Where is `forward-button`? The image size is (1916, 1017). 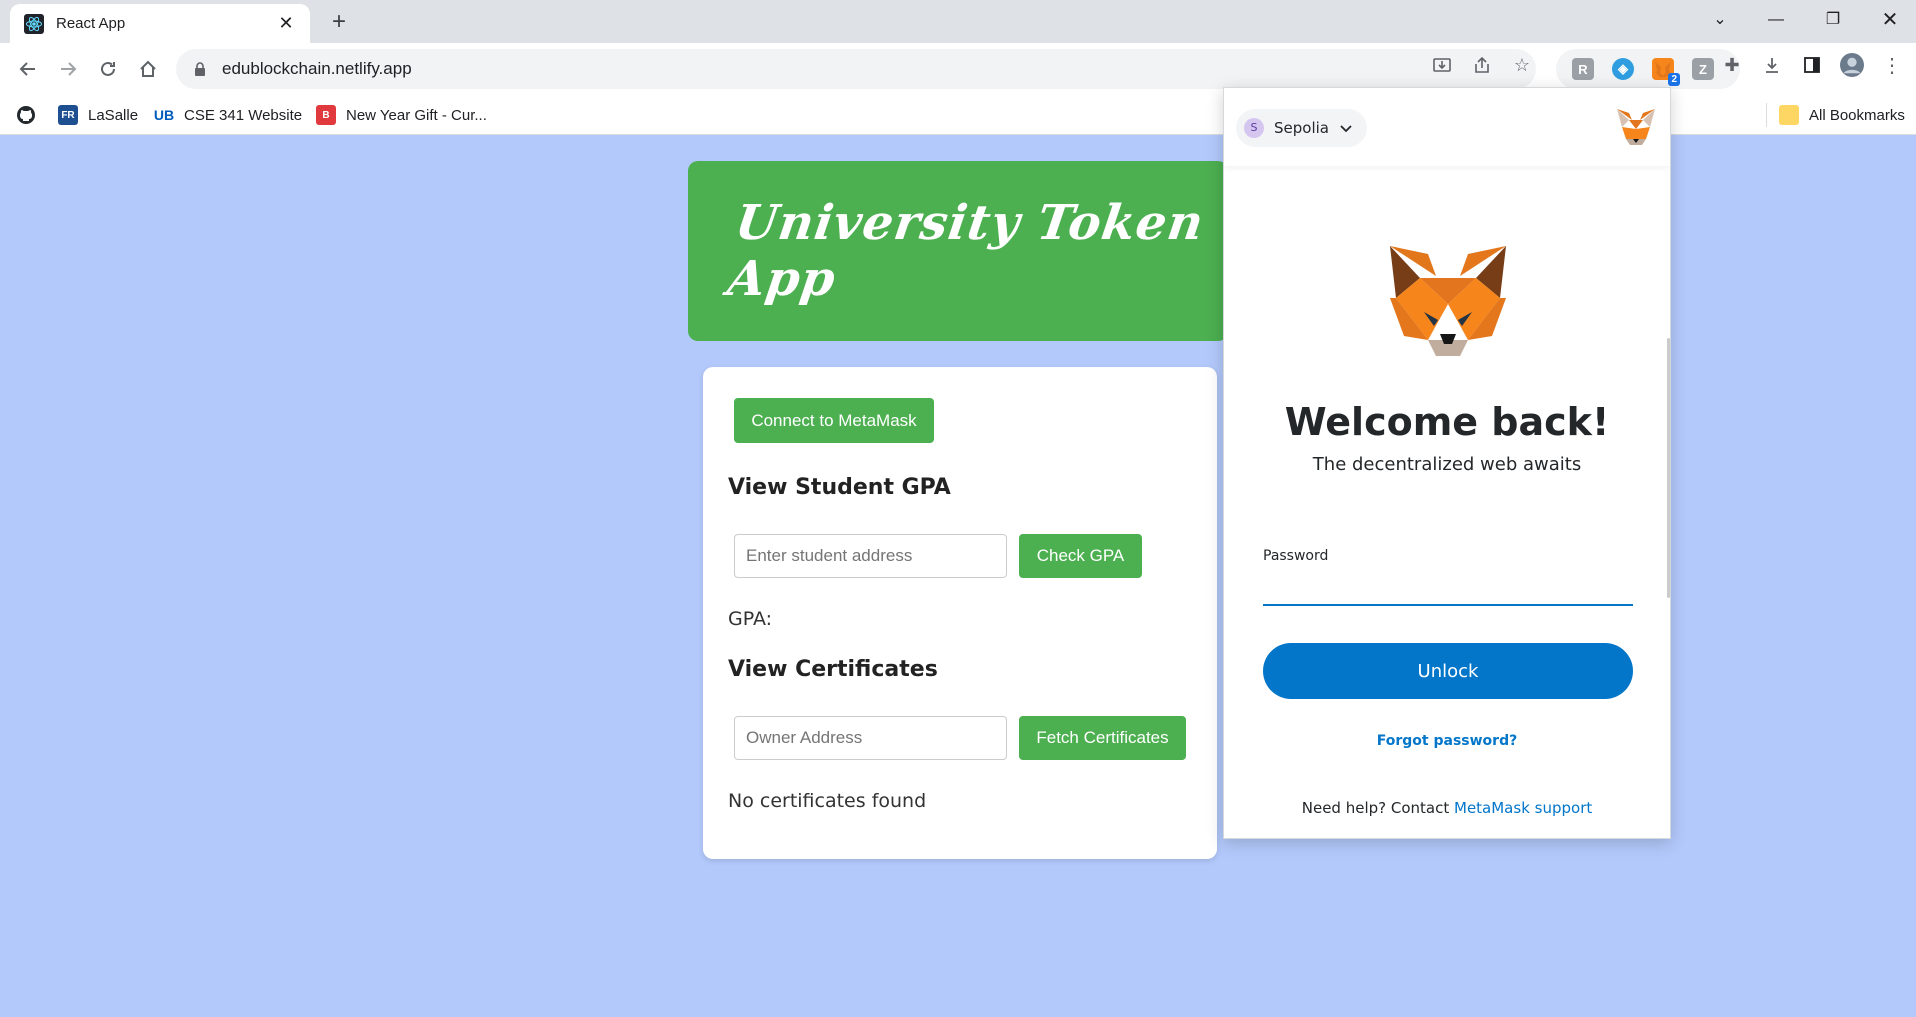 forward-button is located at coordinates (68, 69).